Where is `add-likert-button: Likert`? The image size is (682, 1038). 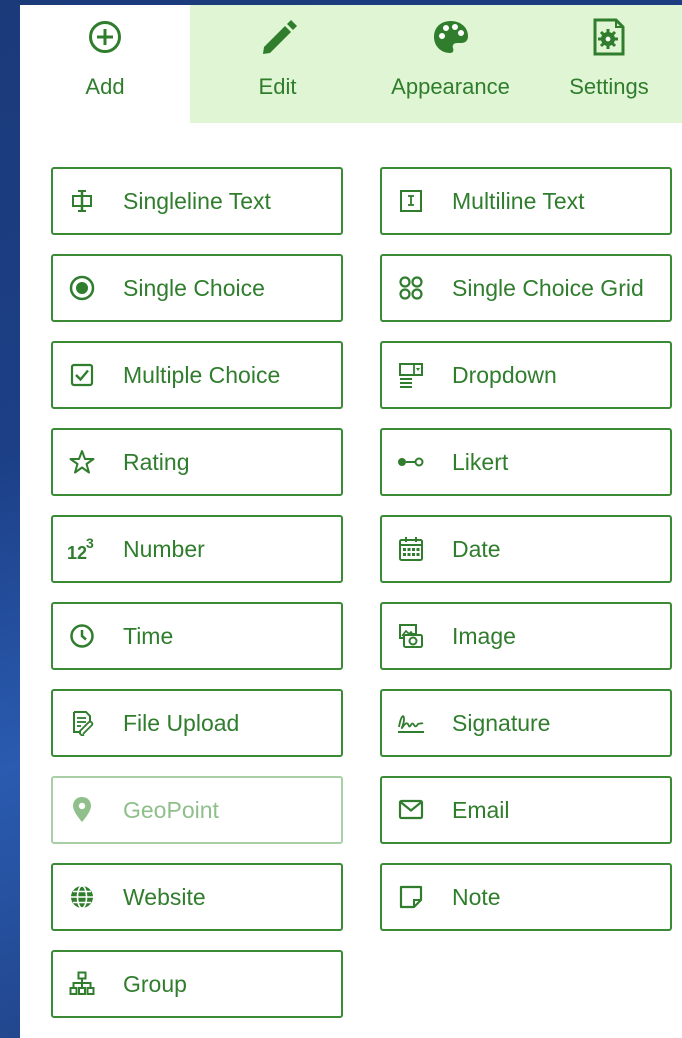
add-likert-button: Likert is located at coordinates (526, 462).